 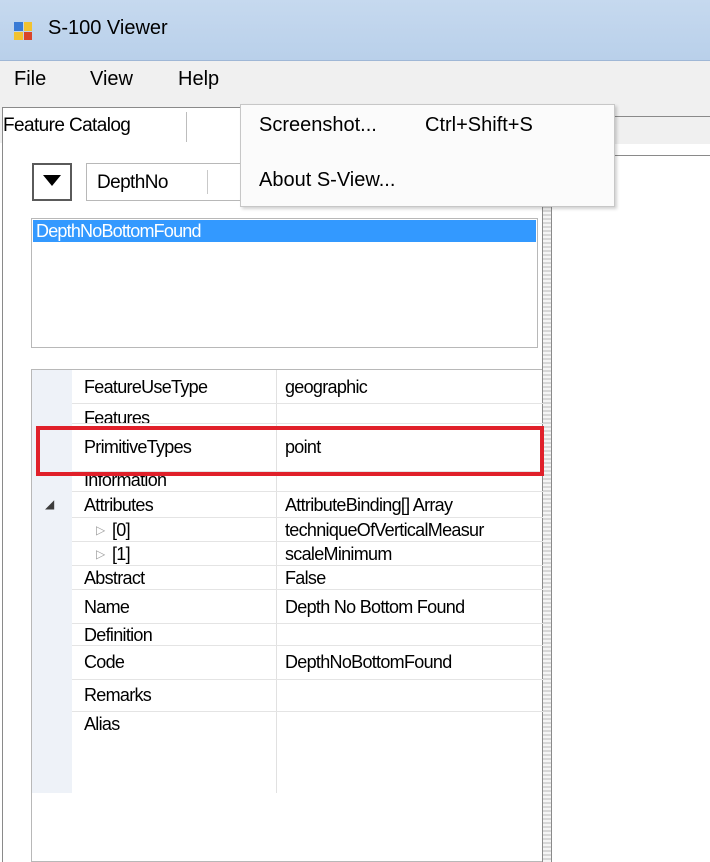 I want to click on splitter, so click(x=547, y=534).